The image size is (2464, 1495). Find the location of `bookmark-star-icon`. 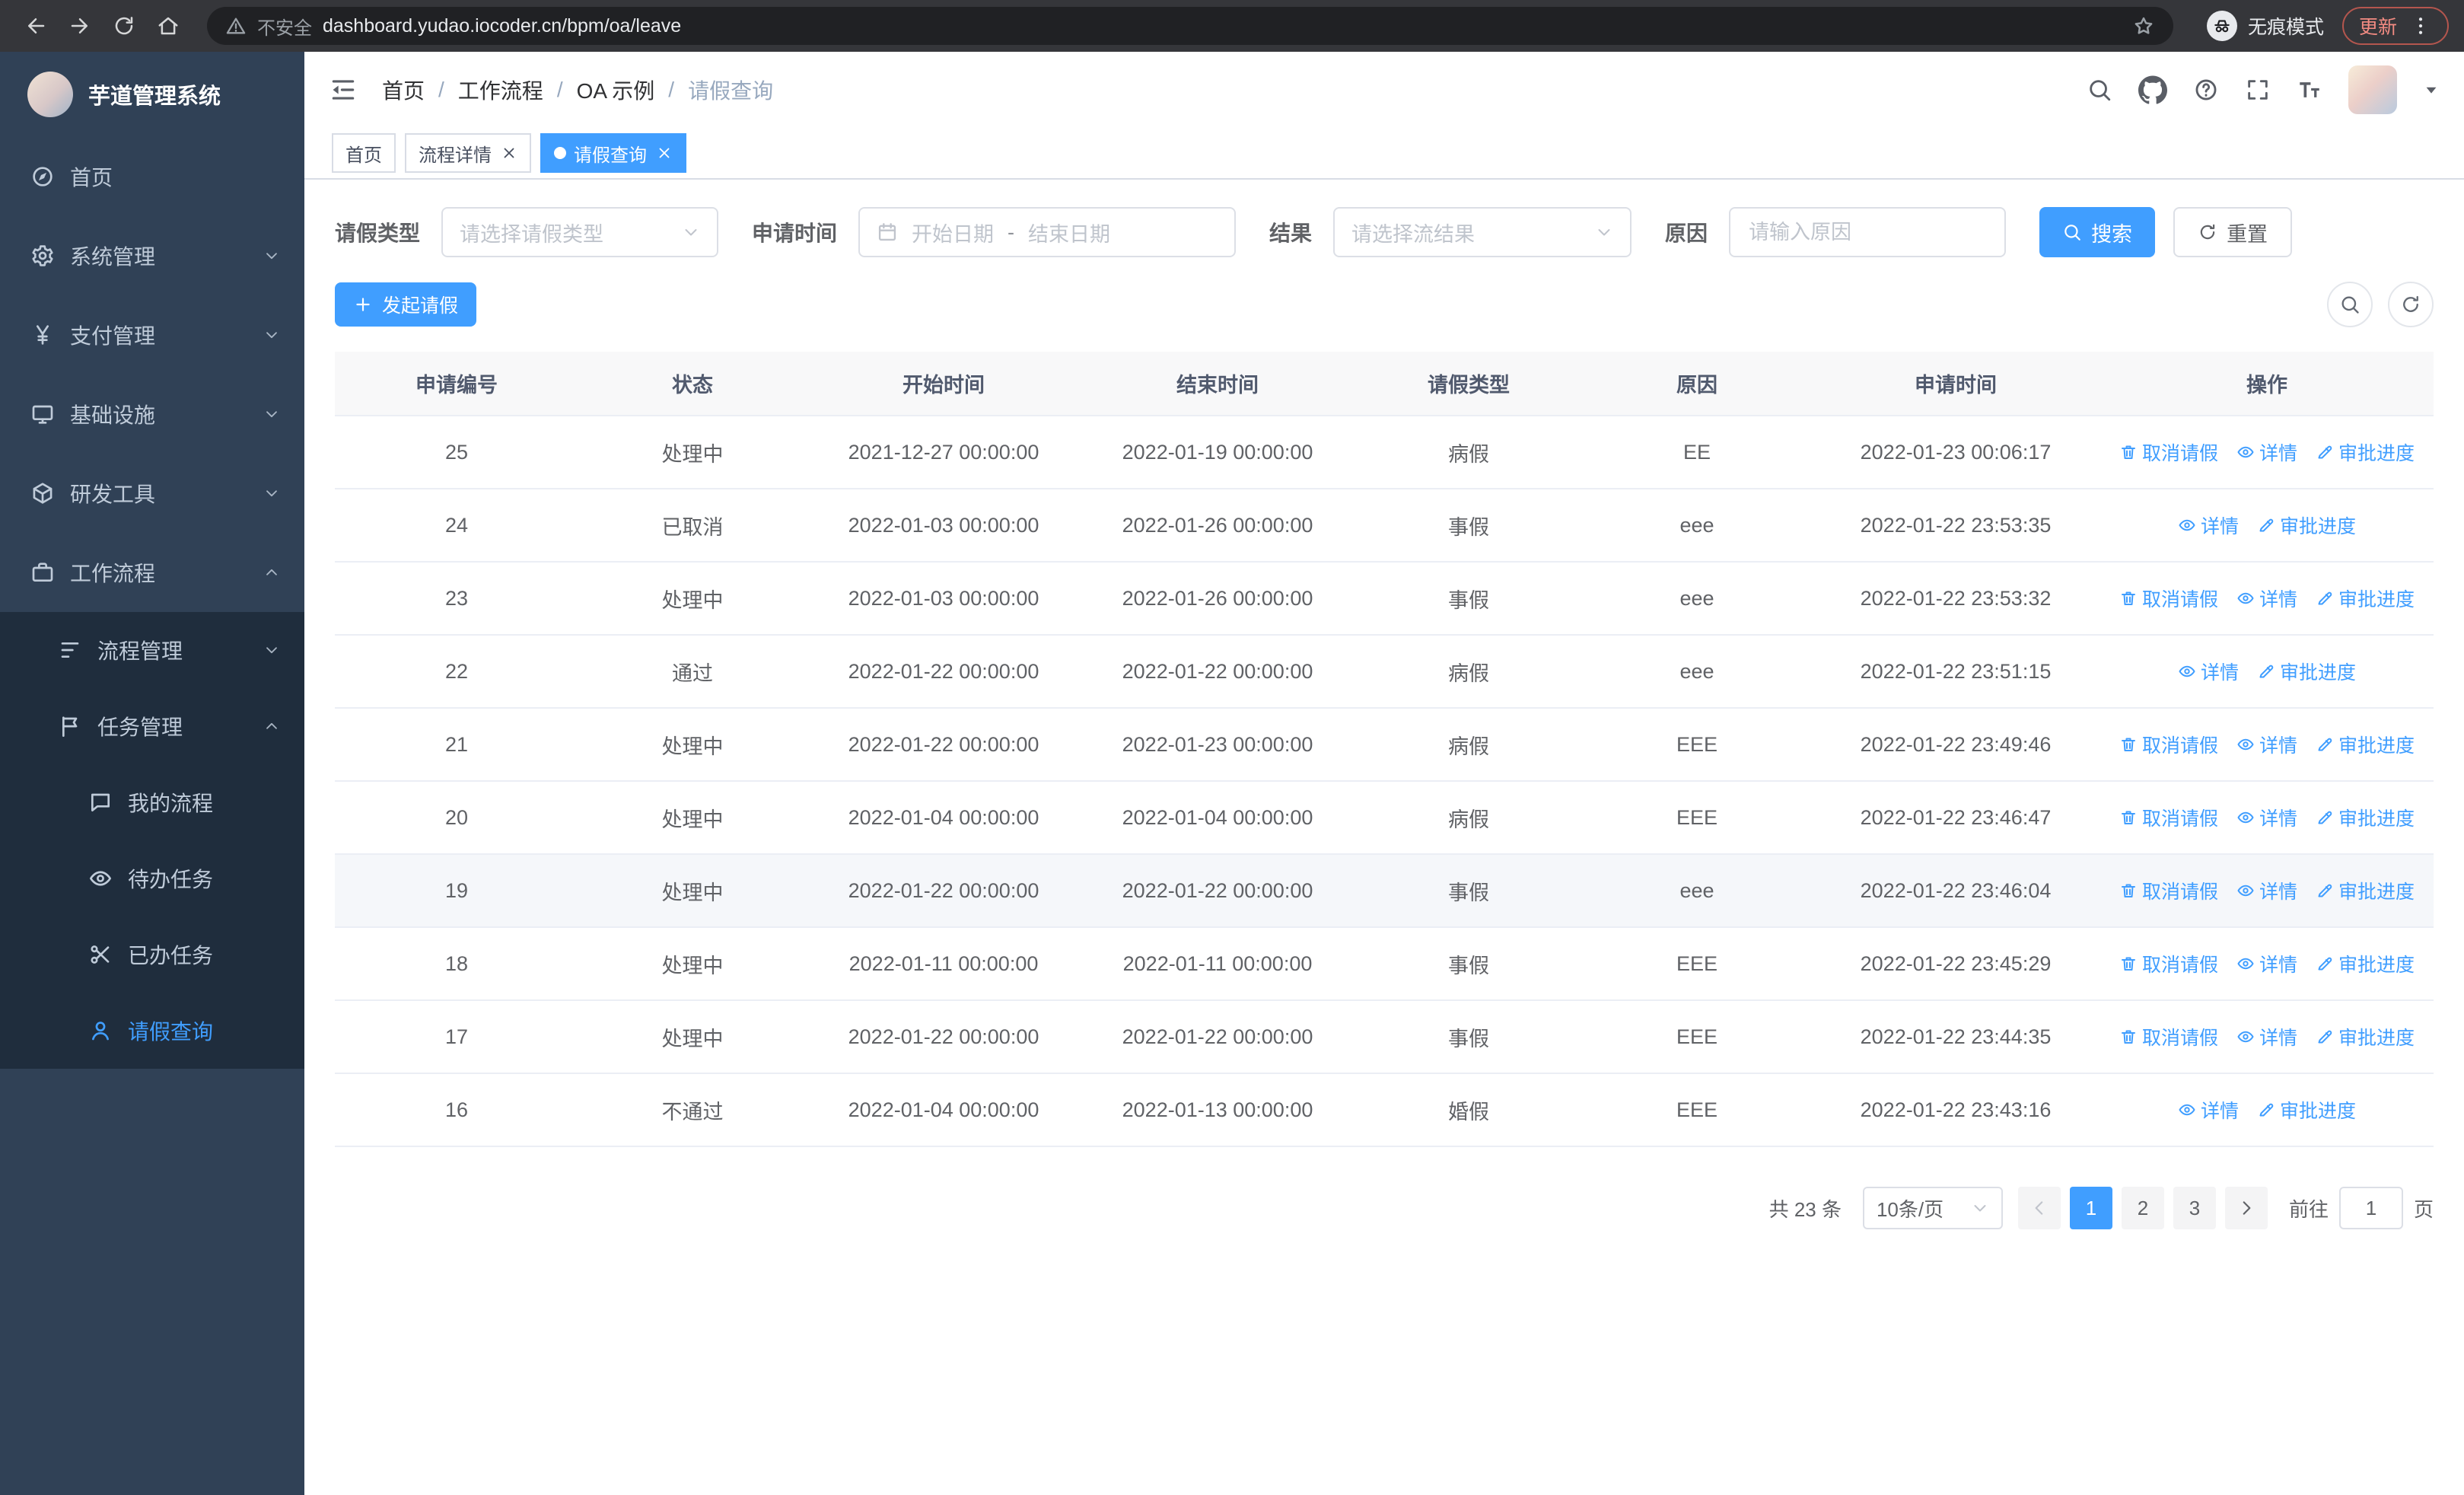

bookmark-star-icon is located at coordinates (2143, 26).